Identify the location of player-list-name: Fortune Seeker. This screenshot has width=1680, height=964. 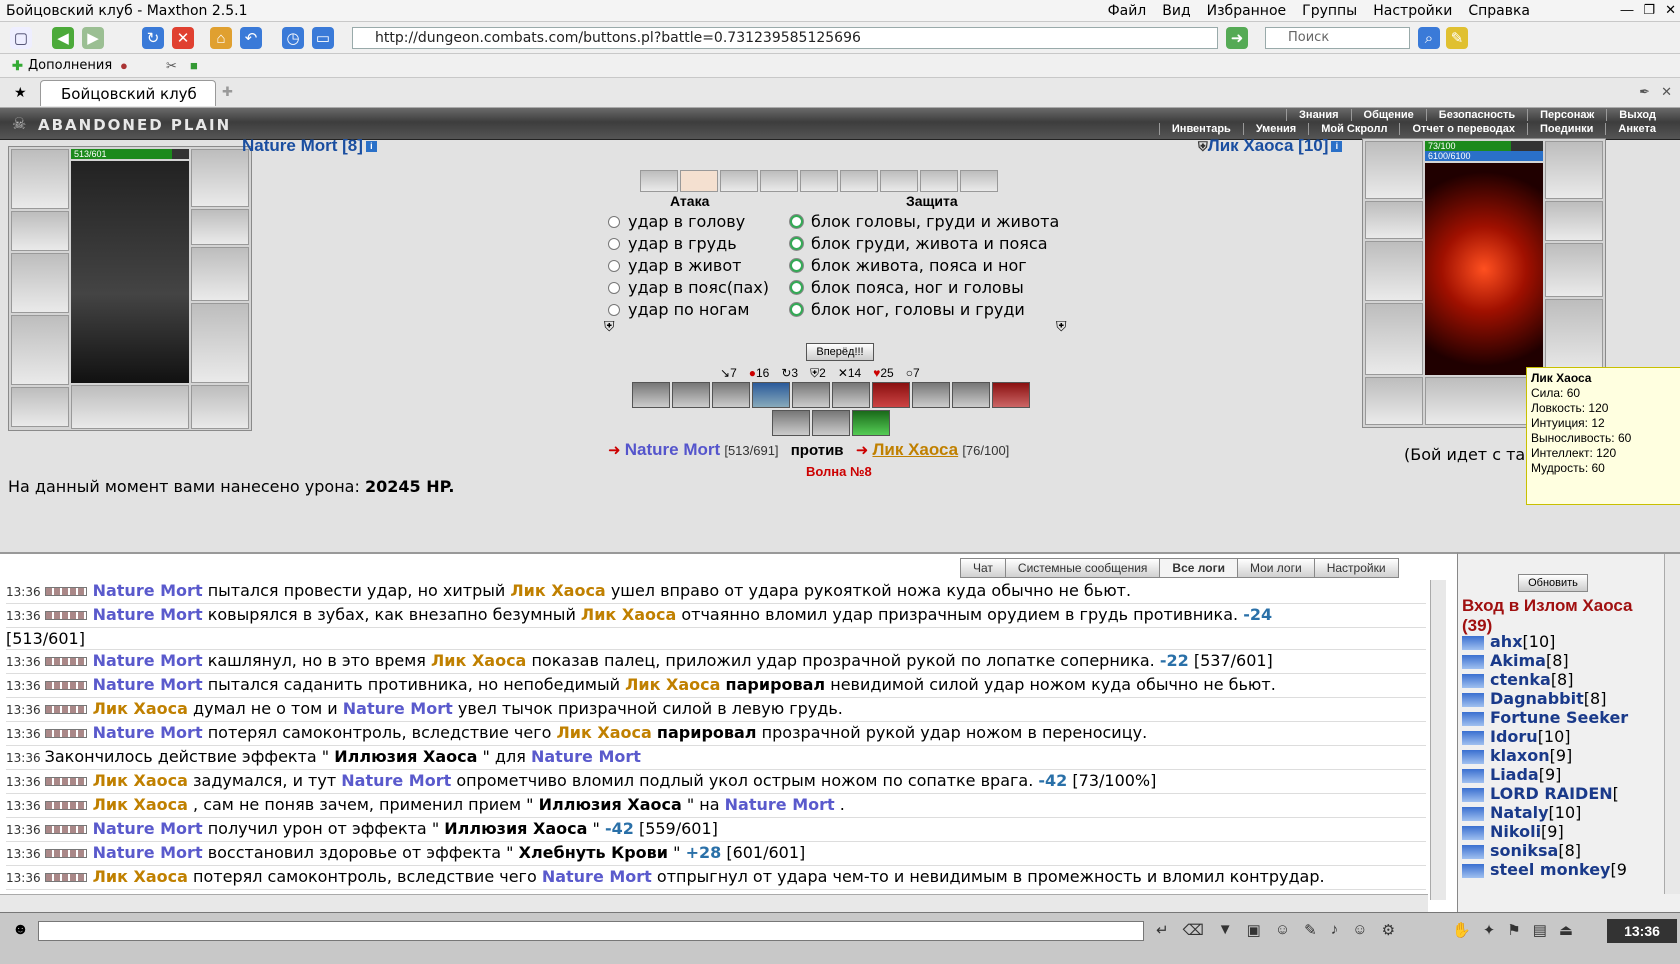
(1559, 717).